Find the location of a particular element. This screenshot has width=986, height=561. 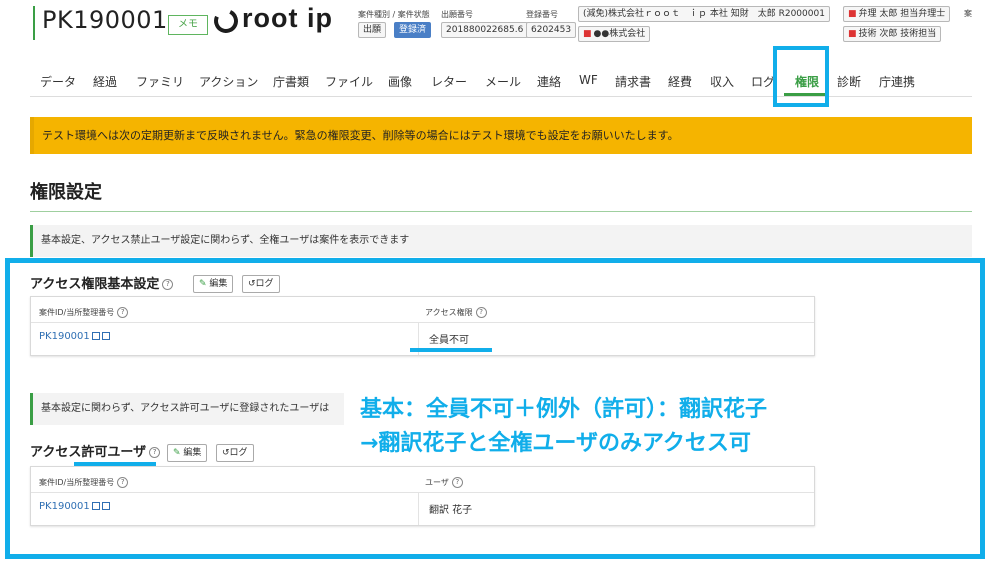

annotation-line-1: 基本：全員不可＋例外（許可）：翻訳花子 is located at coordinates (564, 409).